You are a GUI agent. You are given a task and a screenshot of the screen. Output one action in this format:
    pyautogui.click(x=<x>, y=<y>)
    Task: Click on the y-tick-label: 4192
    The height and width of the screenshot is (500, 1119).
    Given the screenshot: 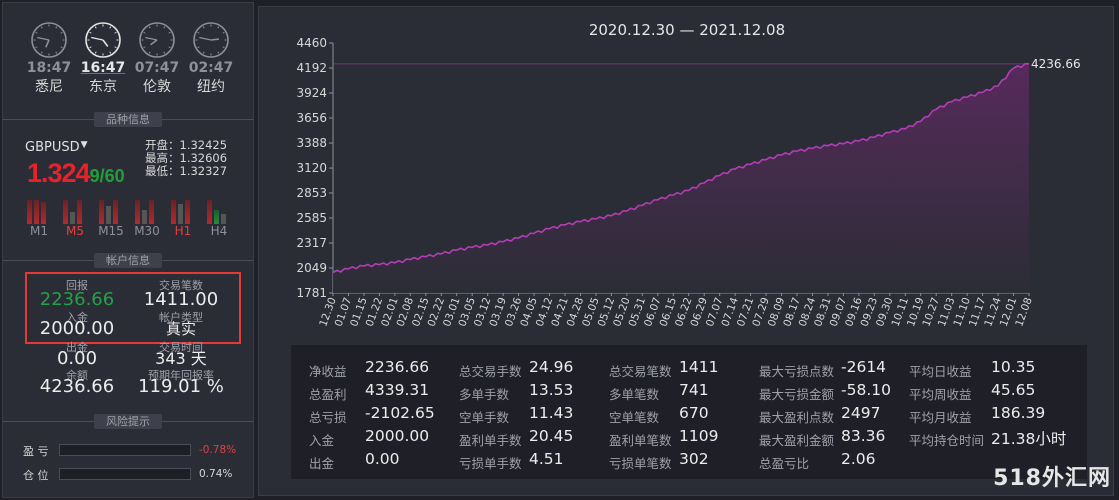 What is the action you would take?
    pyautogui.click(x=311, y=68)
    